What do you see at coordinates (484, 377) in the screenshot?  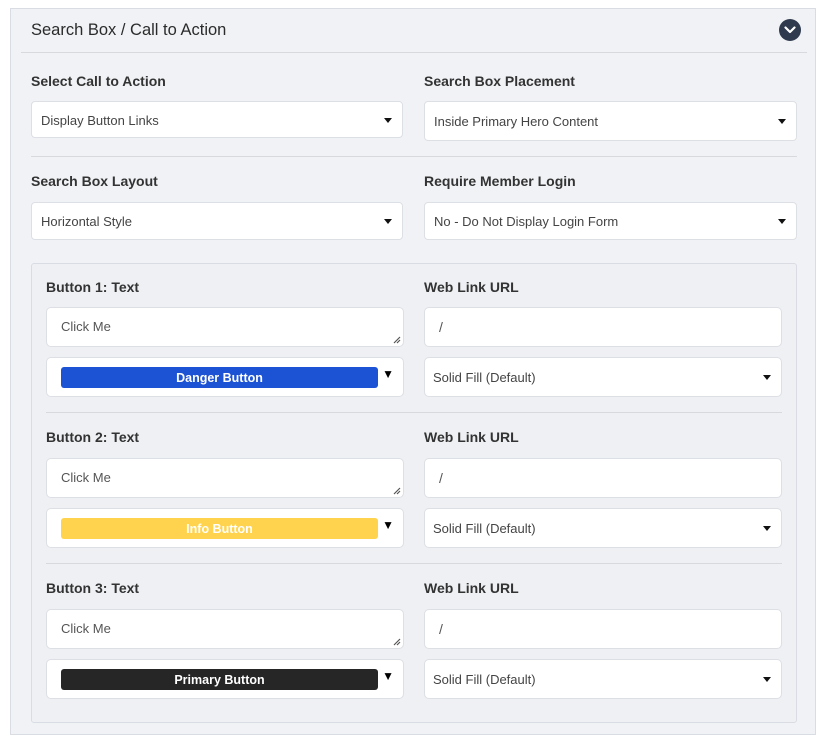 I see `button-1-fill-value: Solid Fill (Default)` at bounding box center [484, 377].